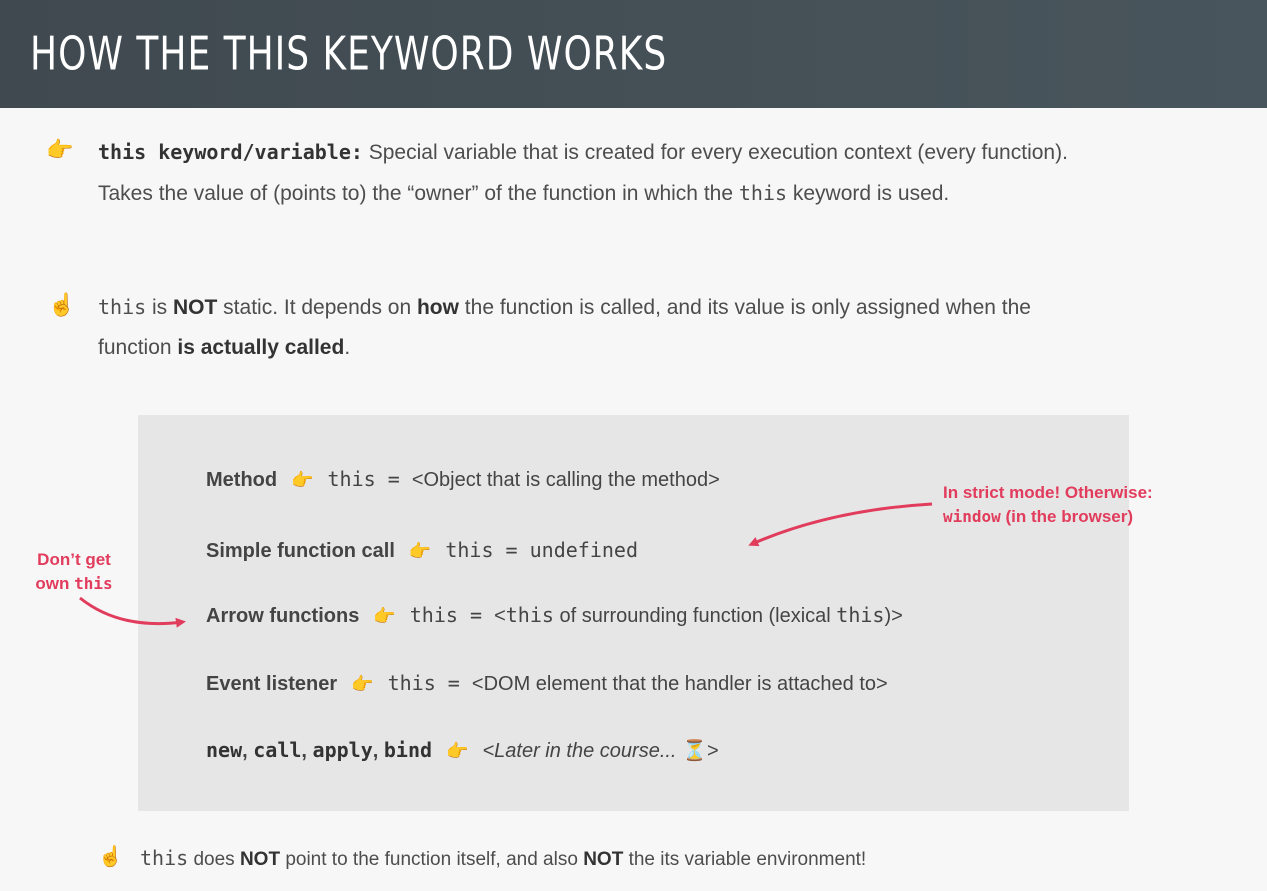  I want to click on index-finger-up-icon: ☝️, so click(110, 857).